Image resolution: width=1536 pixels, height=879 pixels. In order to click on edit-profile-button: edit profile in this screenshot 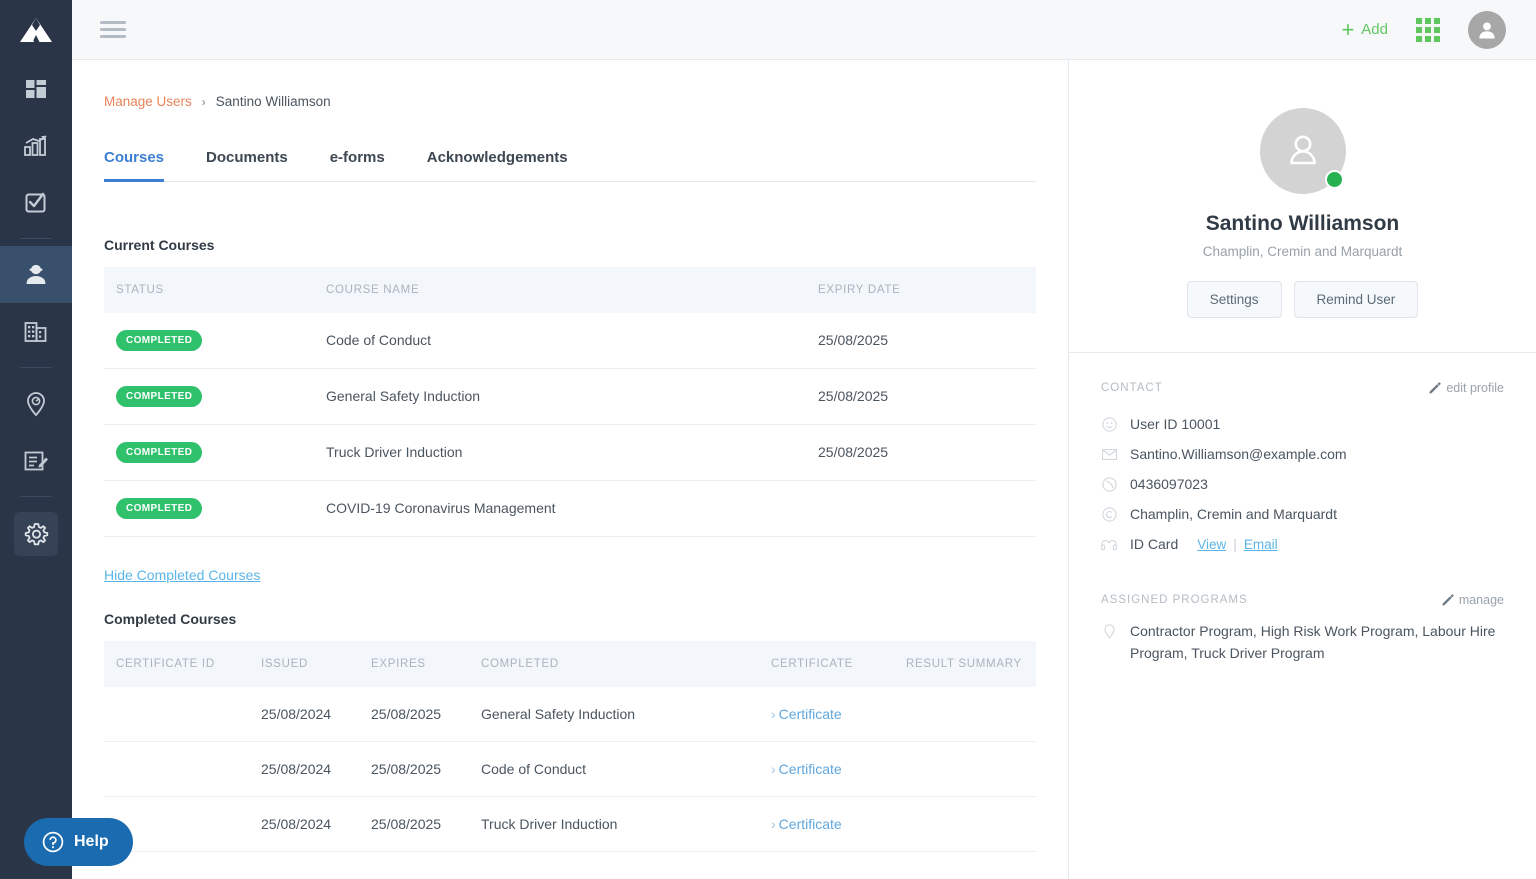, I will do `click(1466, 388)`.